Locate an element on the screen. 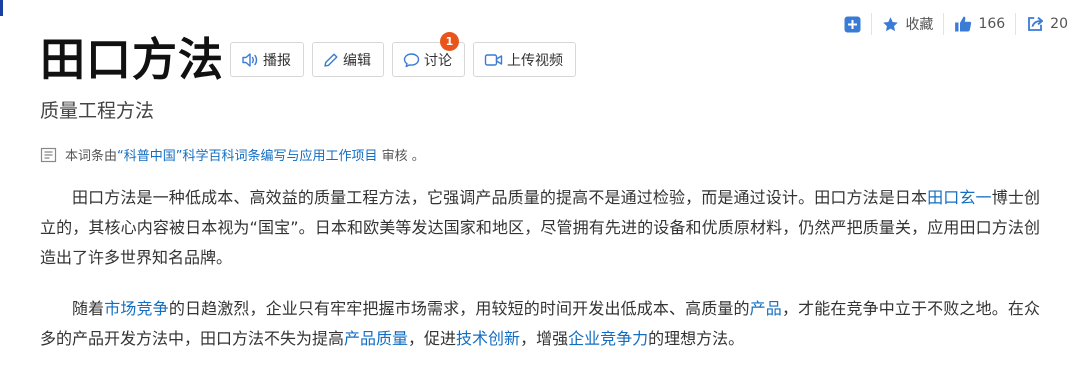 The image size is (1080, 379). link-market-competition: 市场竞争 is located at coordinates (136, 308).